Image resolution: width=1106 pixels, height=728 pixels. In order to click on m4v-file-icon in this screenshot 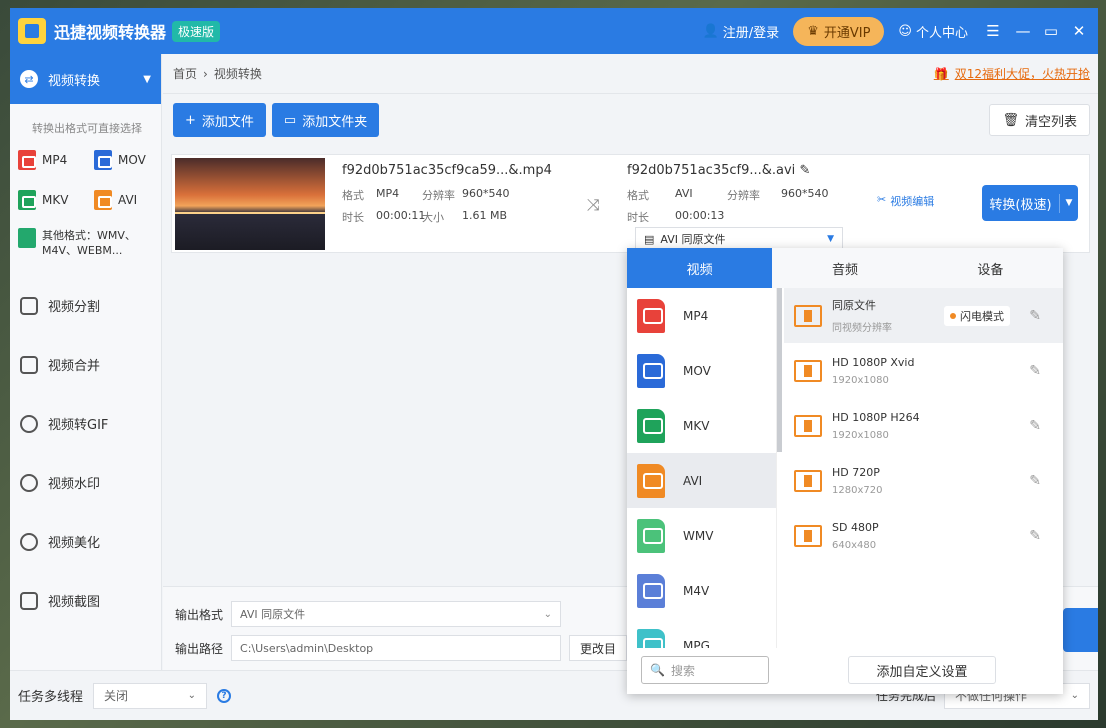, I will do `click(651, 590)`.